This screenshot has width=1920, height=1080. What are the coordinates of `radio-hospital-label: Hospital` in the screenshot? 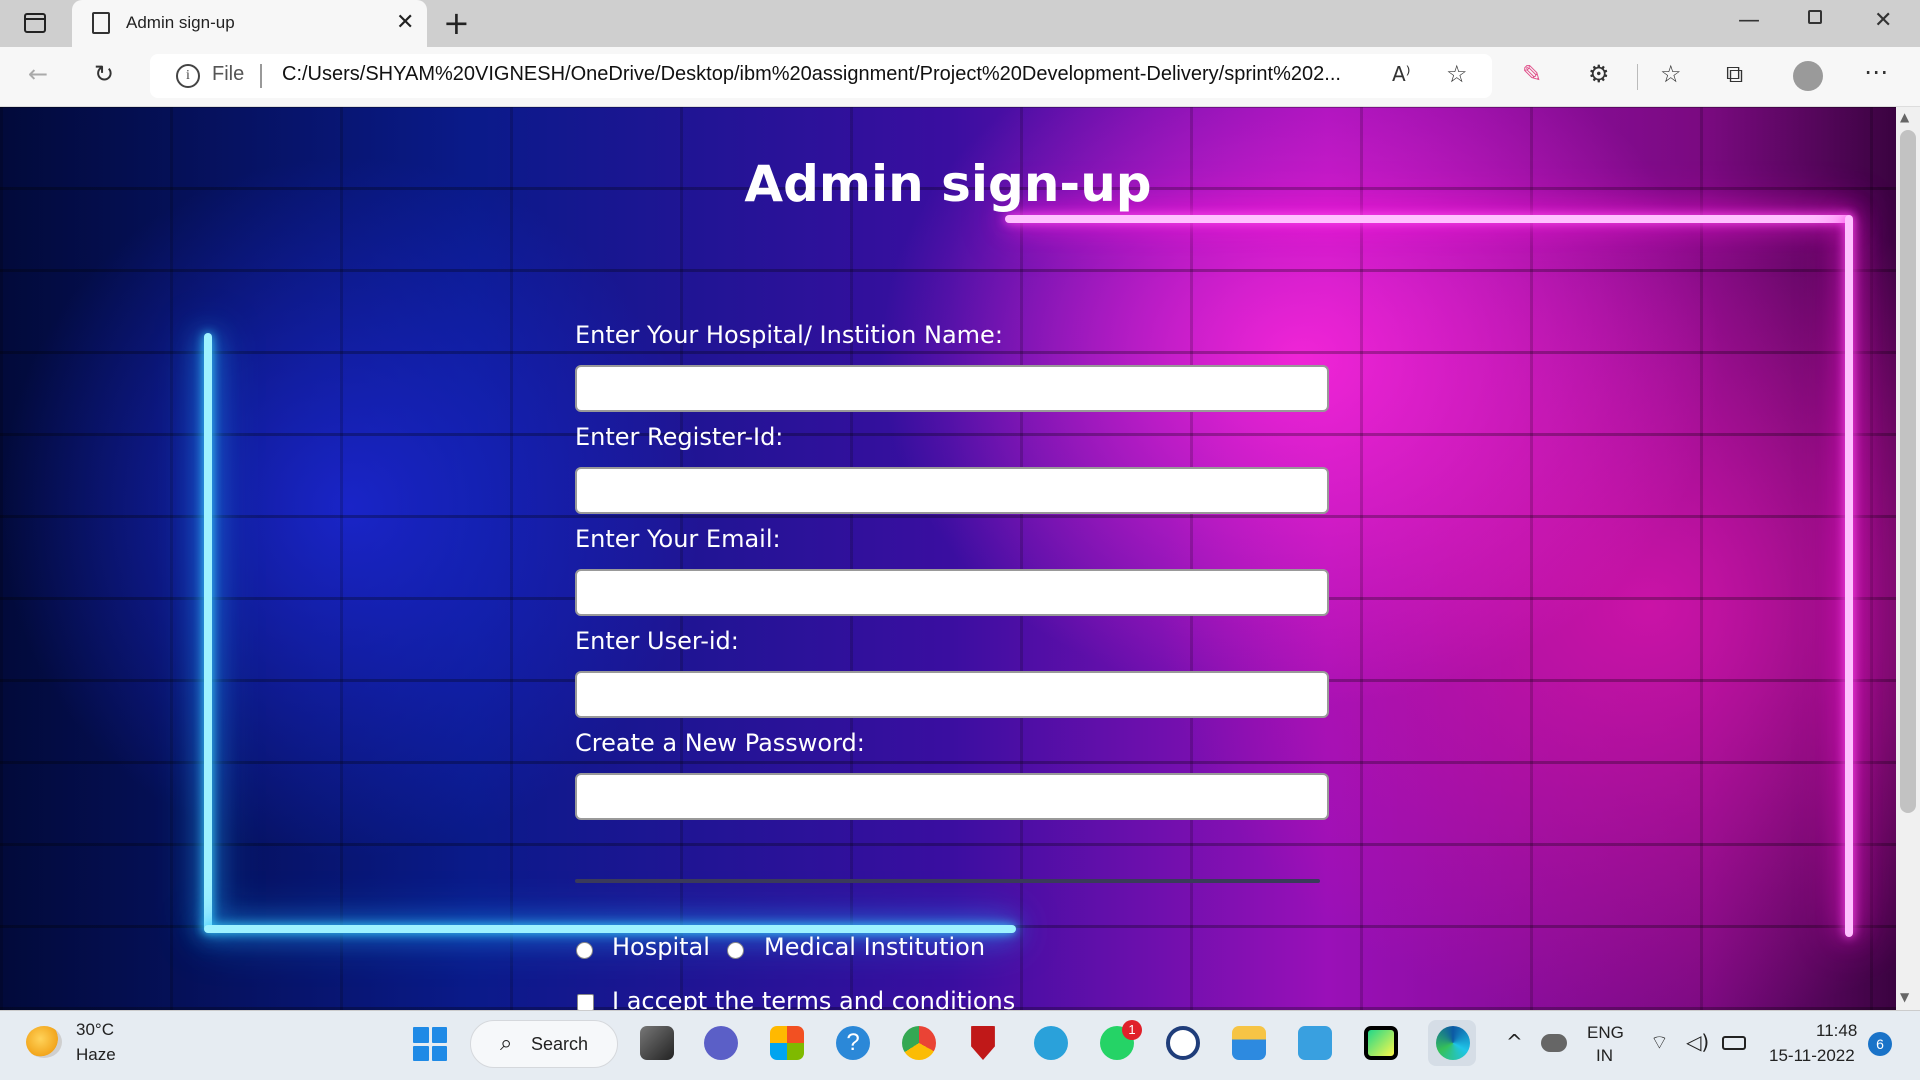 It's located at (661, 947).